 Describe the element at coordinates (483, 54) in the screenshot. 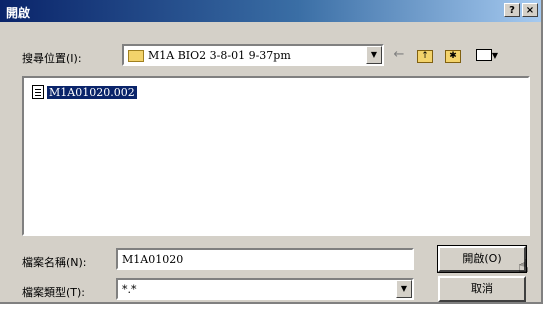

I see `view-menu-icon` at that location.